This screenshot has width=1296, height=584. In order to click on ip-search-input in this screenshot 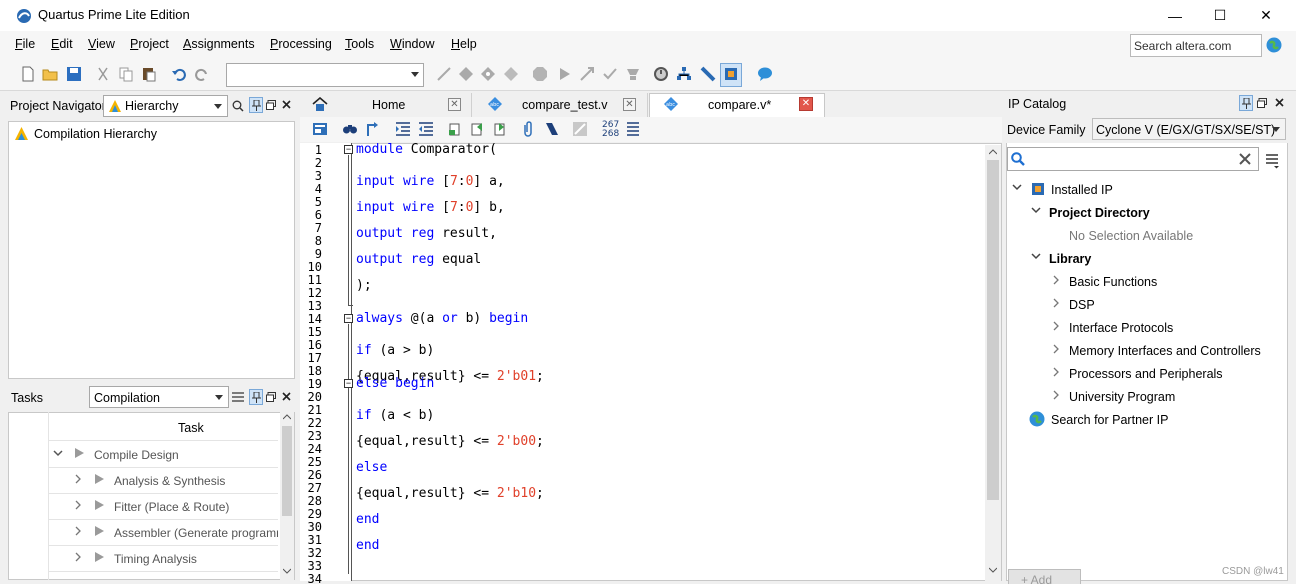, I will do `click(1133, 159)`.